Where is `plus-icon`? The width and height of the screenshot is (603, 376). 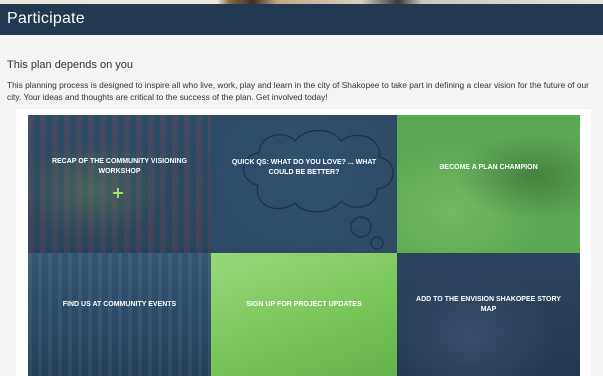
plus-icon is located at coordinates (118, 193).